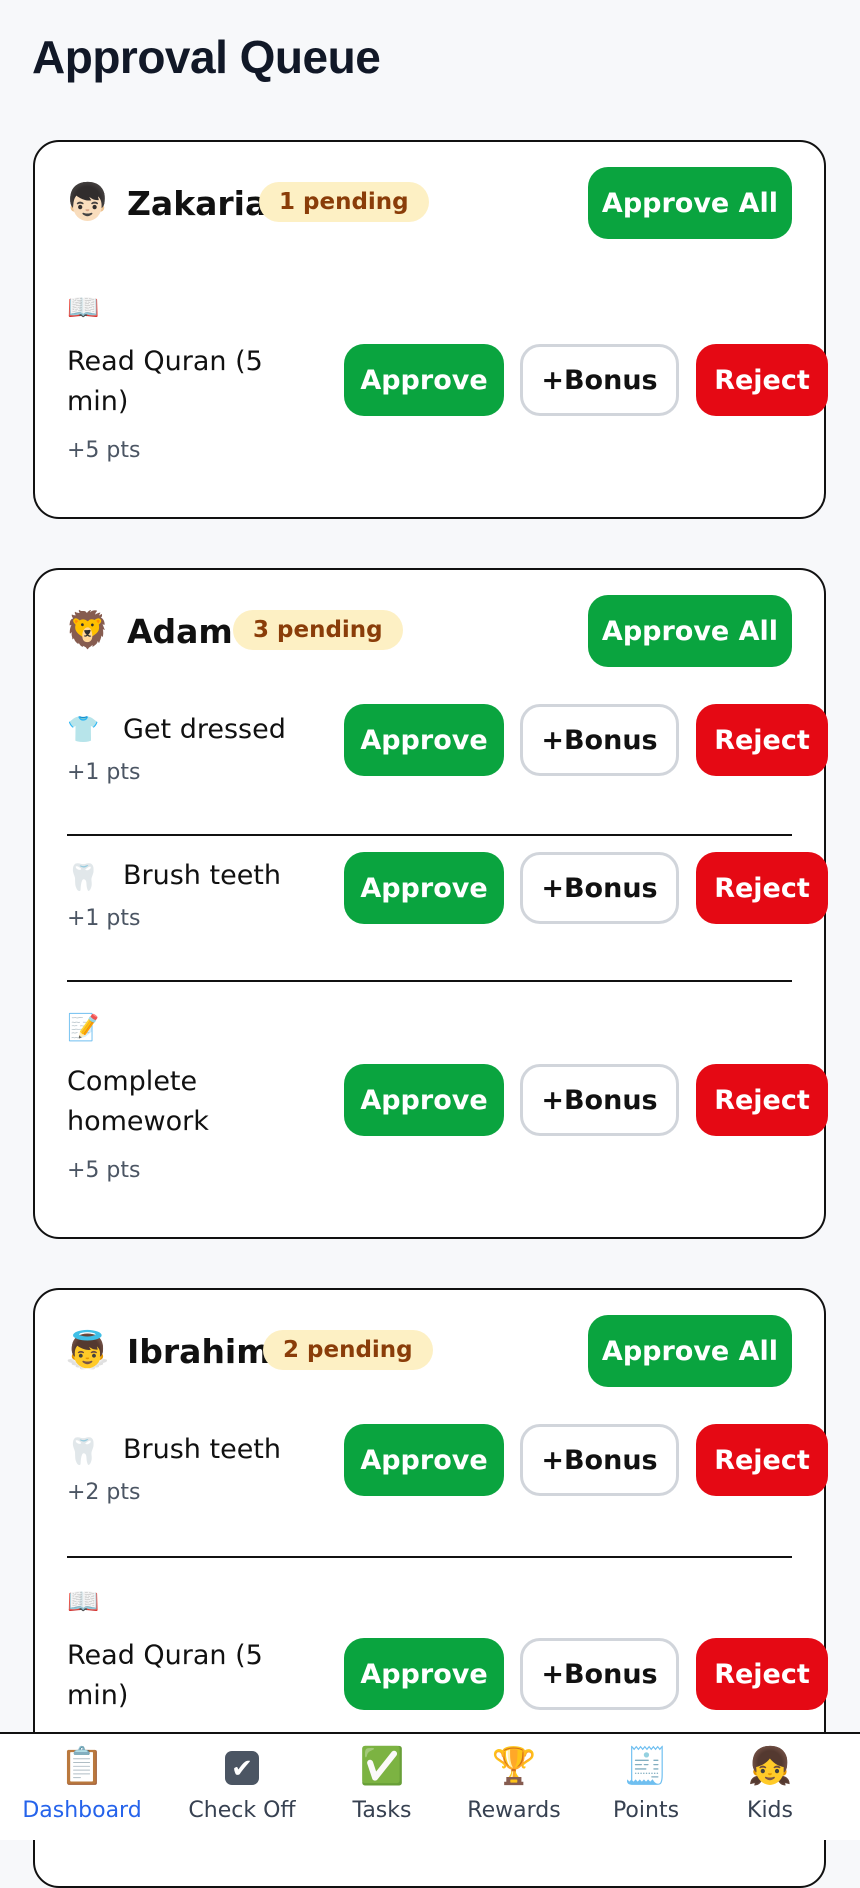  What do you see at coordinates (646, 1765) in the screenshot?
I see `receipt-icon: 🧾` at bounding box center [646, 1765].